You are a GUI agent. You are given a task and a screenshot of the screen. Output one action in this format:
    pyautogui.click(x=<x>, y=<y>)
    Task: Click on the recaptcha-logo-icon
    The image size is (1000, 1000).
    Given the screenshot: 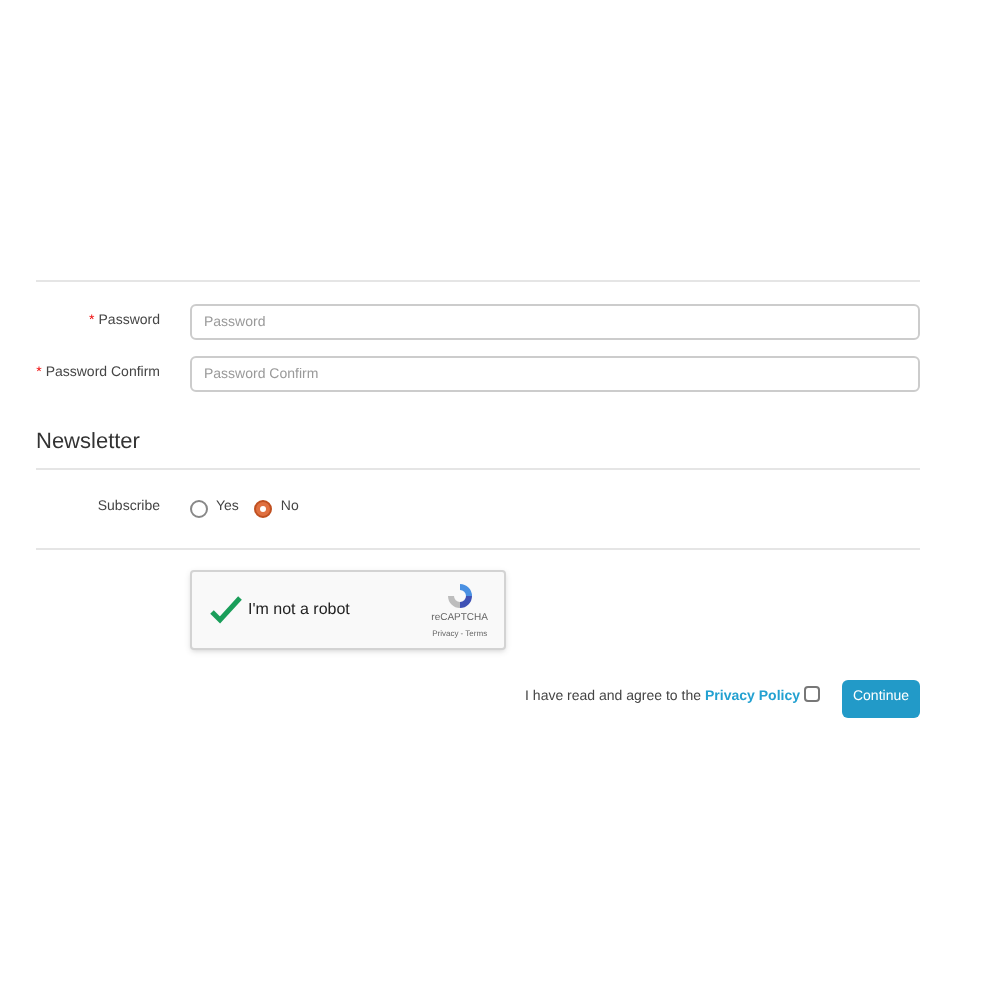 What is the action you would take?
    pyautogui.click(x=459, y=596)
    